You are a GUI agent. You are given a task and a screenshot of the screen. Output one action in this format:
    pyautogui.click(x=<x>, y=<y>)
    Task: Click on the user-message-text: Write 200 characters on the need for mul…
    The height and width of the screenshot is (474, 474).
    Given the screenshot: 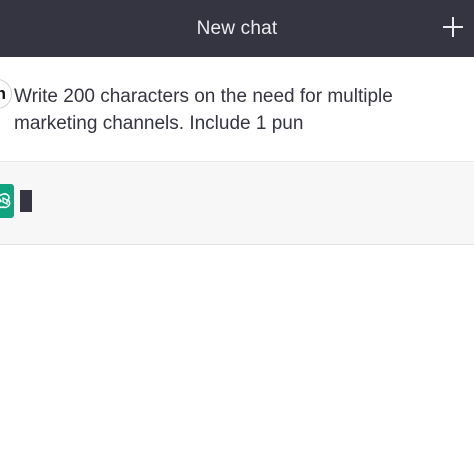 What is the action you would take?
    pyautogui.click(x=203, y=110)
    